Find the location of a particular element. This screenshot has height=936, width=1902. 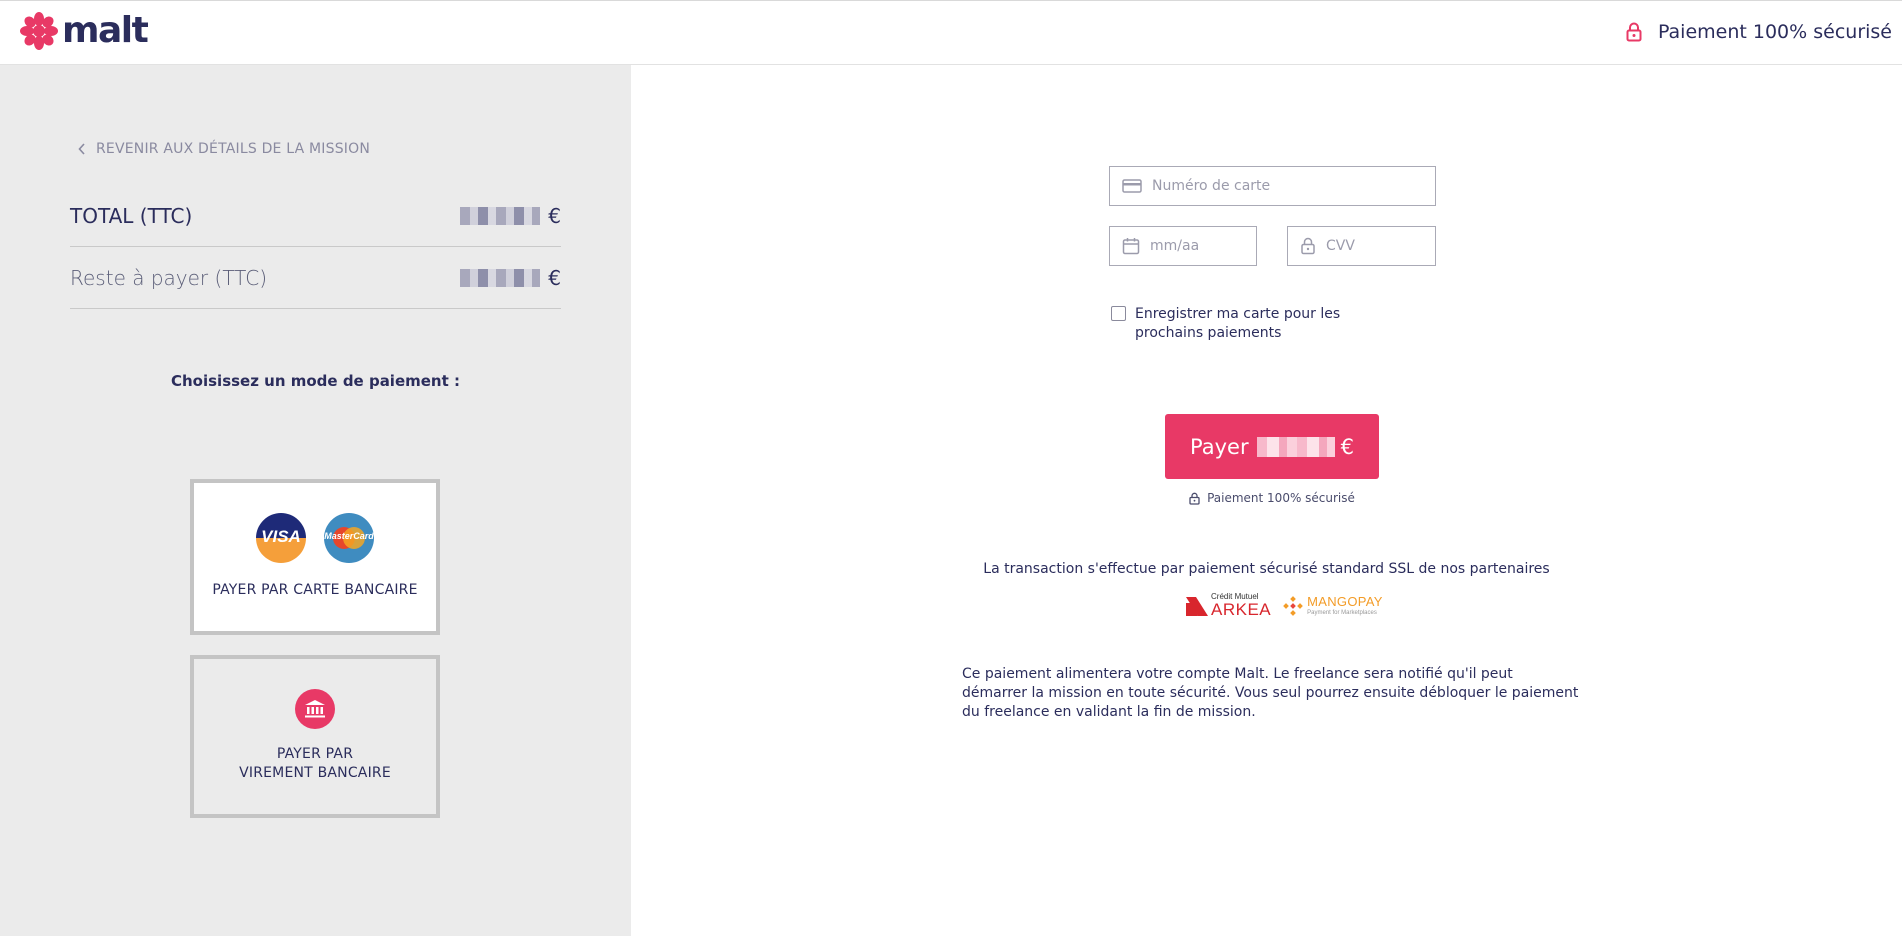

secure-note-label: Paiement 100% sécurisé is located at coordinates (1281, 498).